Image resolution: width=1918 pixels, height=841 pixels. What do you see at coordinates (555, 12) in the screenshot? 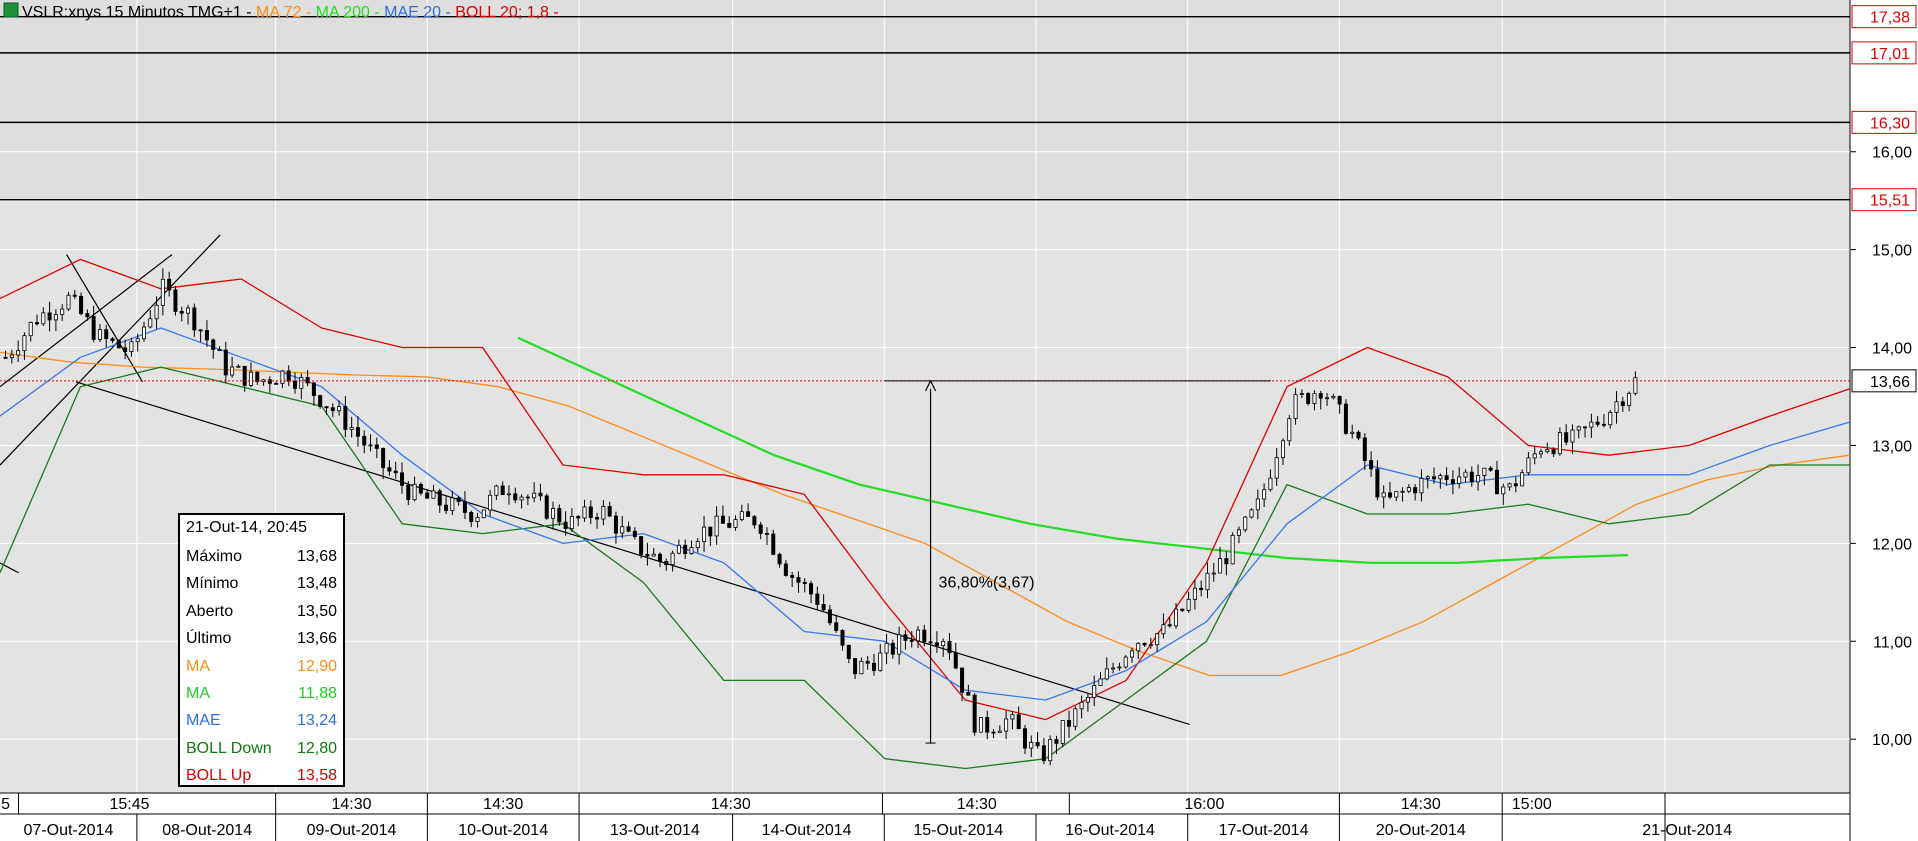
I see `header-indicator-sep-3: -` at bounding box center [555, 12].